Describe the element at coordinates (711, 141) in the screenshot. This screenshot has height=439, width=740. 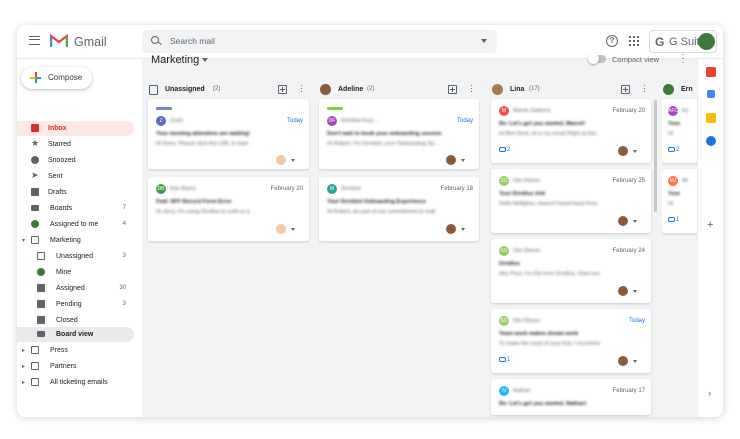
I see `check-app-icon` at that location.